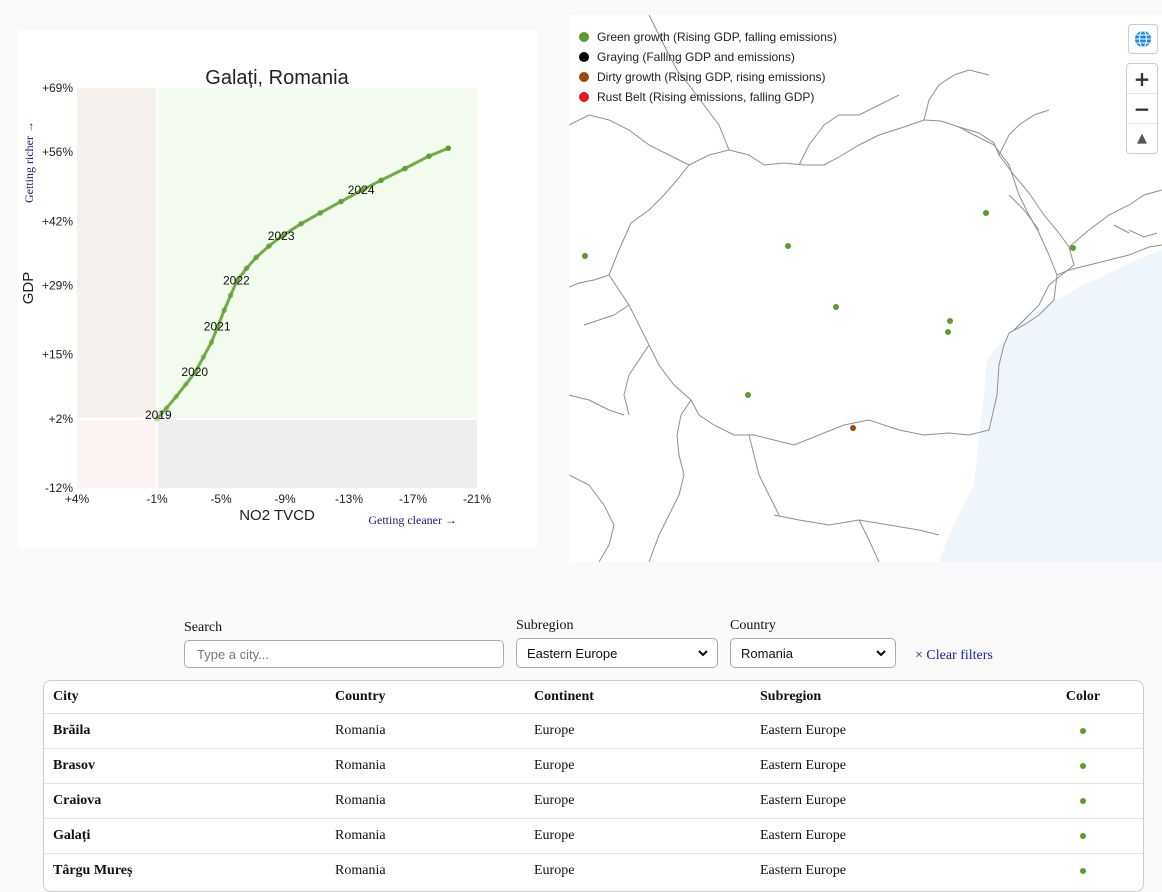 The image size is (1162, 892). I want to click on search-input, so click(344, 654).